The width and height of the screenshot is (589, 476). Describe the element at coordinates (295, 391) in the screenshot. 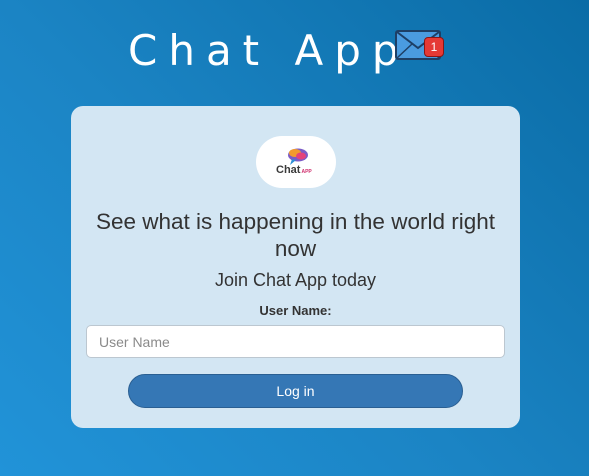

I see `login-button: Log in` at that location.